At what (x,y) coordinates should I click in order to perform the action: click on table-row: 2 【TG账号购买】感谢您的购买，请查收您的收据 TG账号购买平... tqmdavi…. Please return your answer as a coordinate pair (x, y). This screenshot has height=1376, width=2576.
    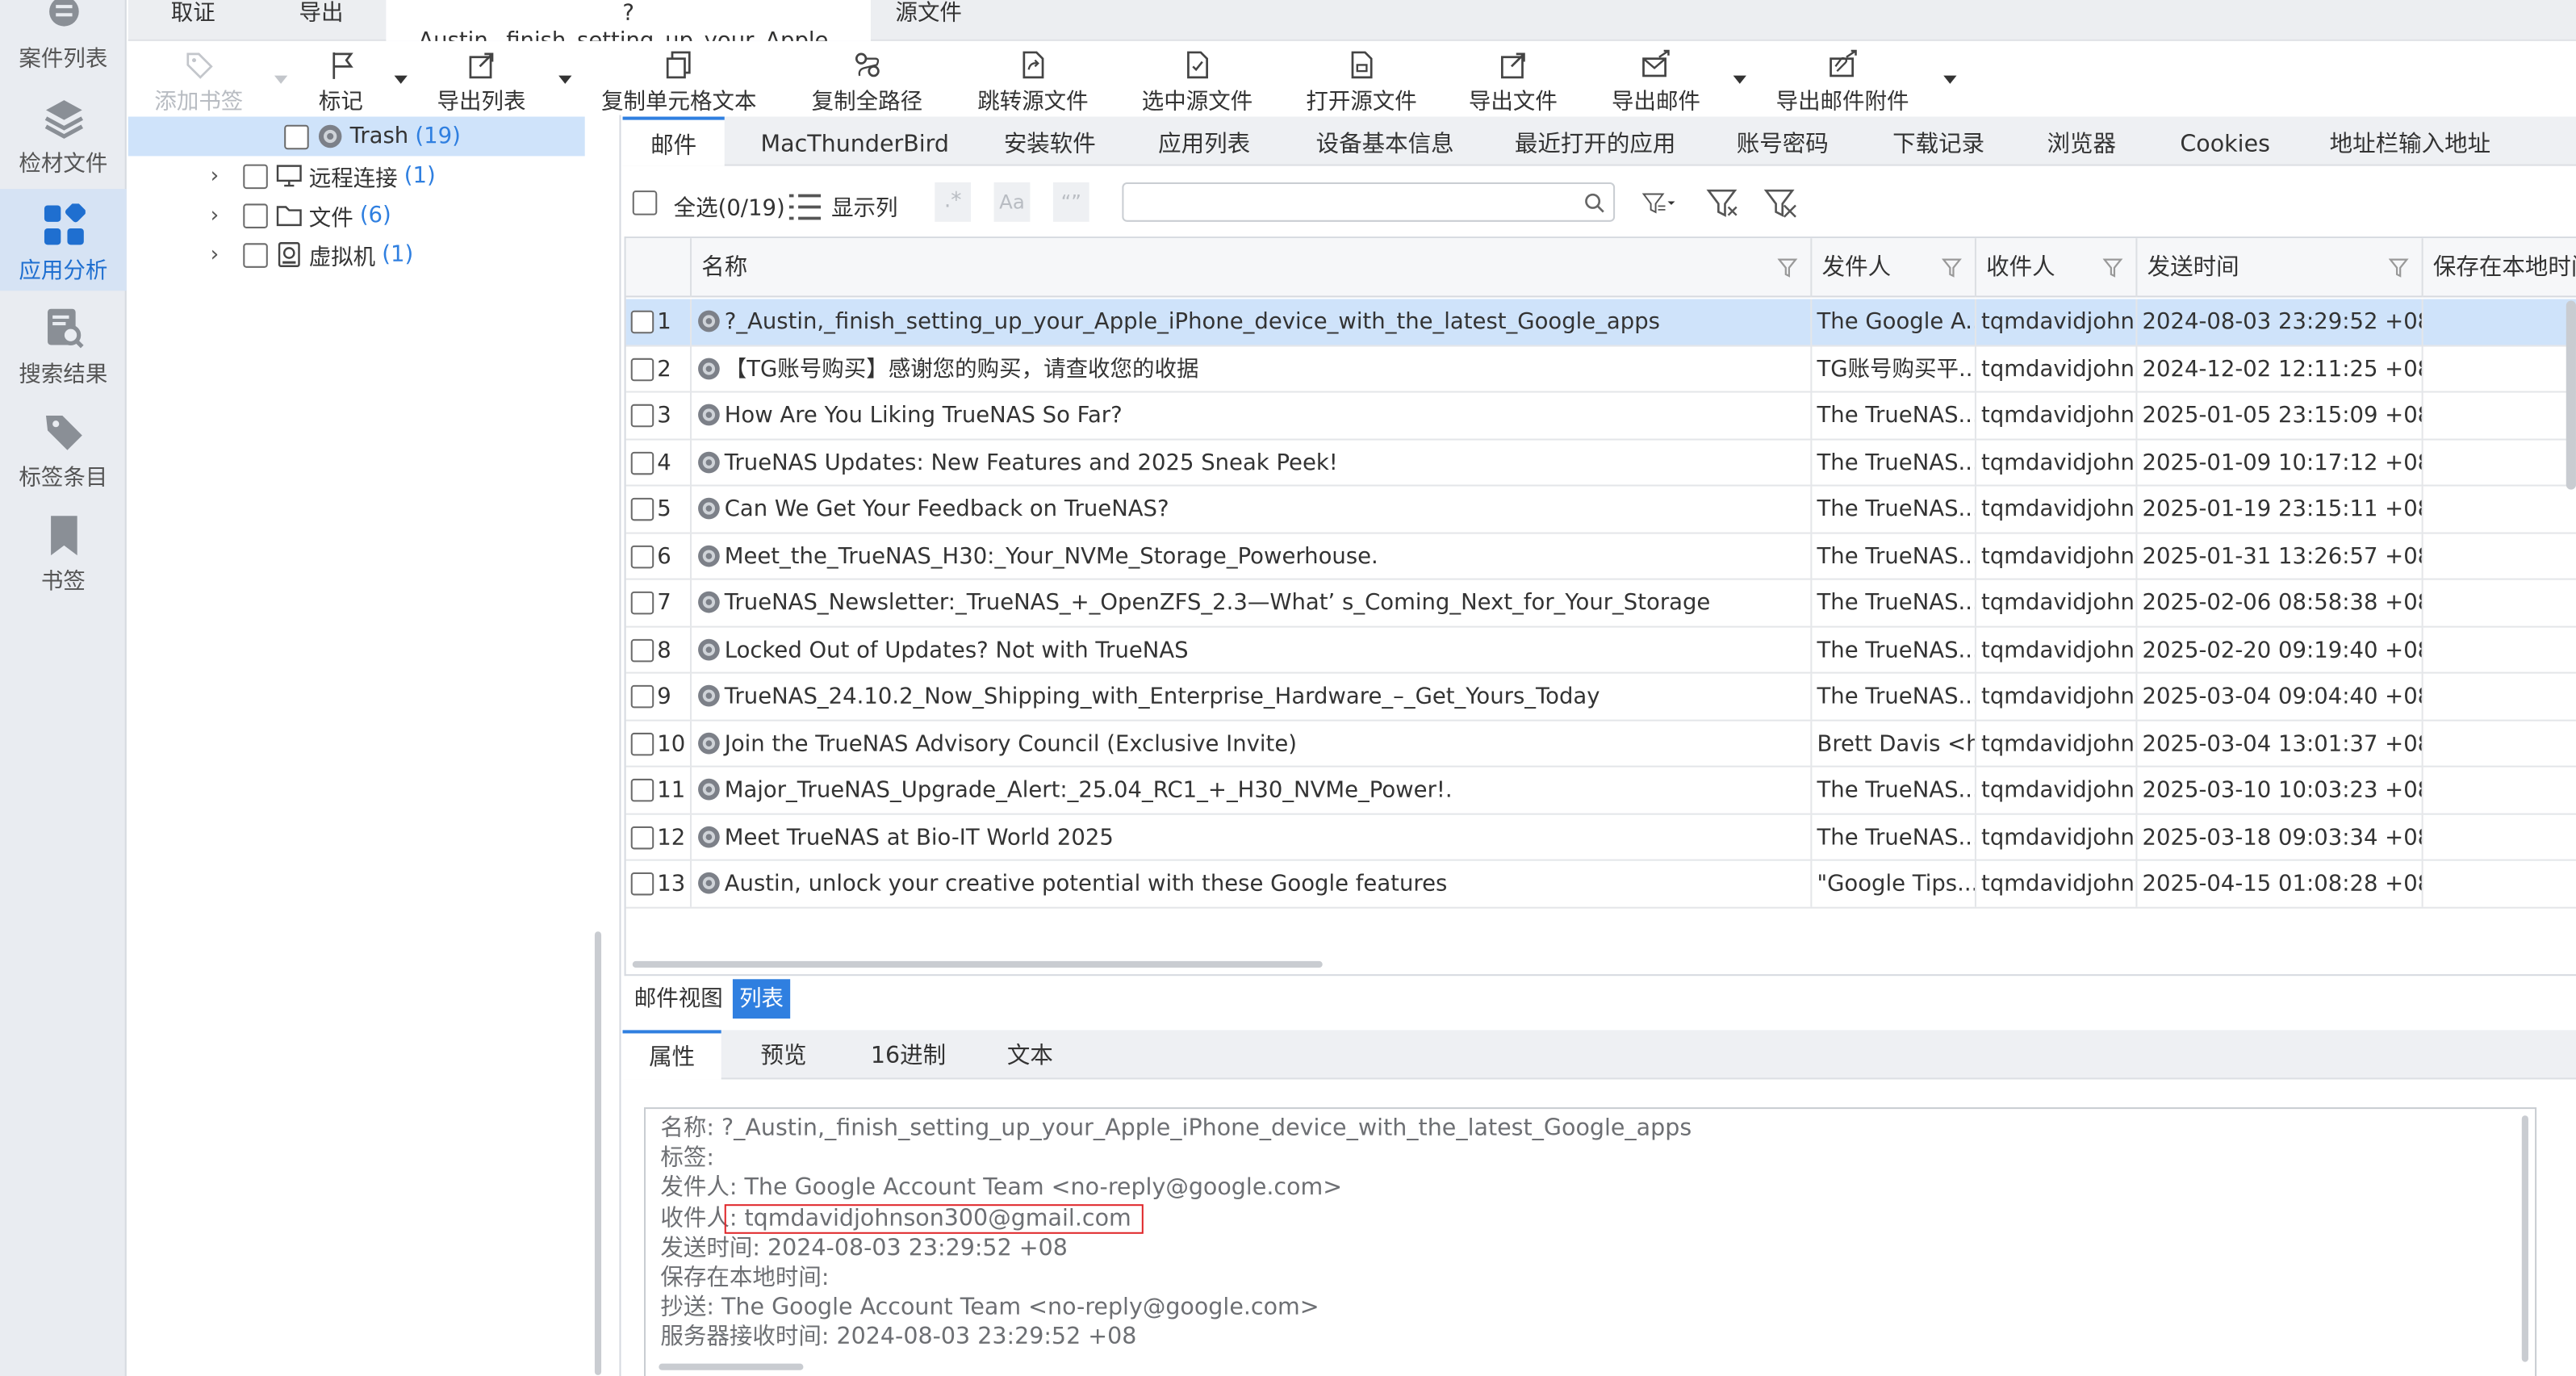
    Looking at the image, I should click on (1600, 369).